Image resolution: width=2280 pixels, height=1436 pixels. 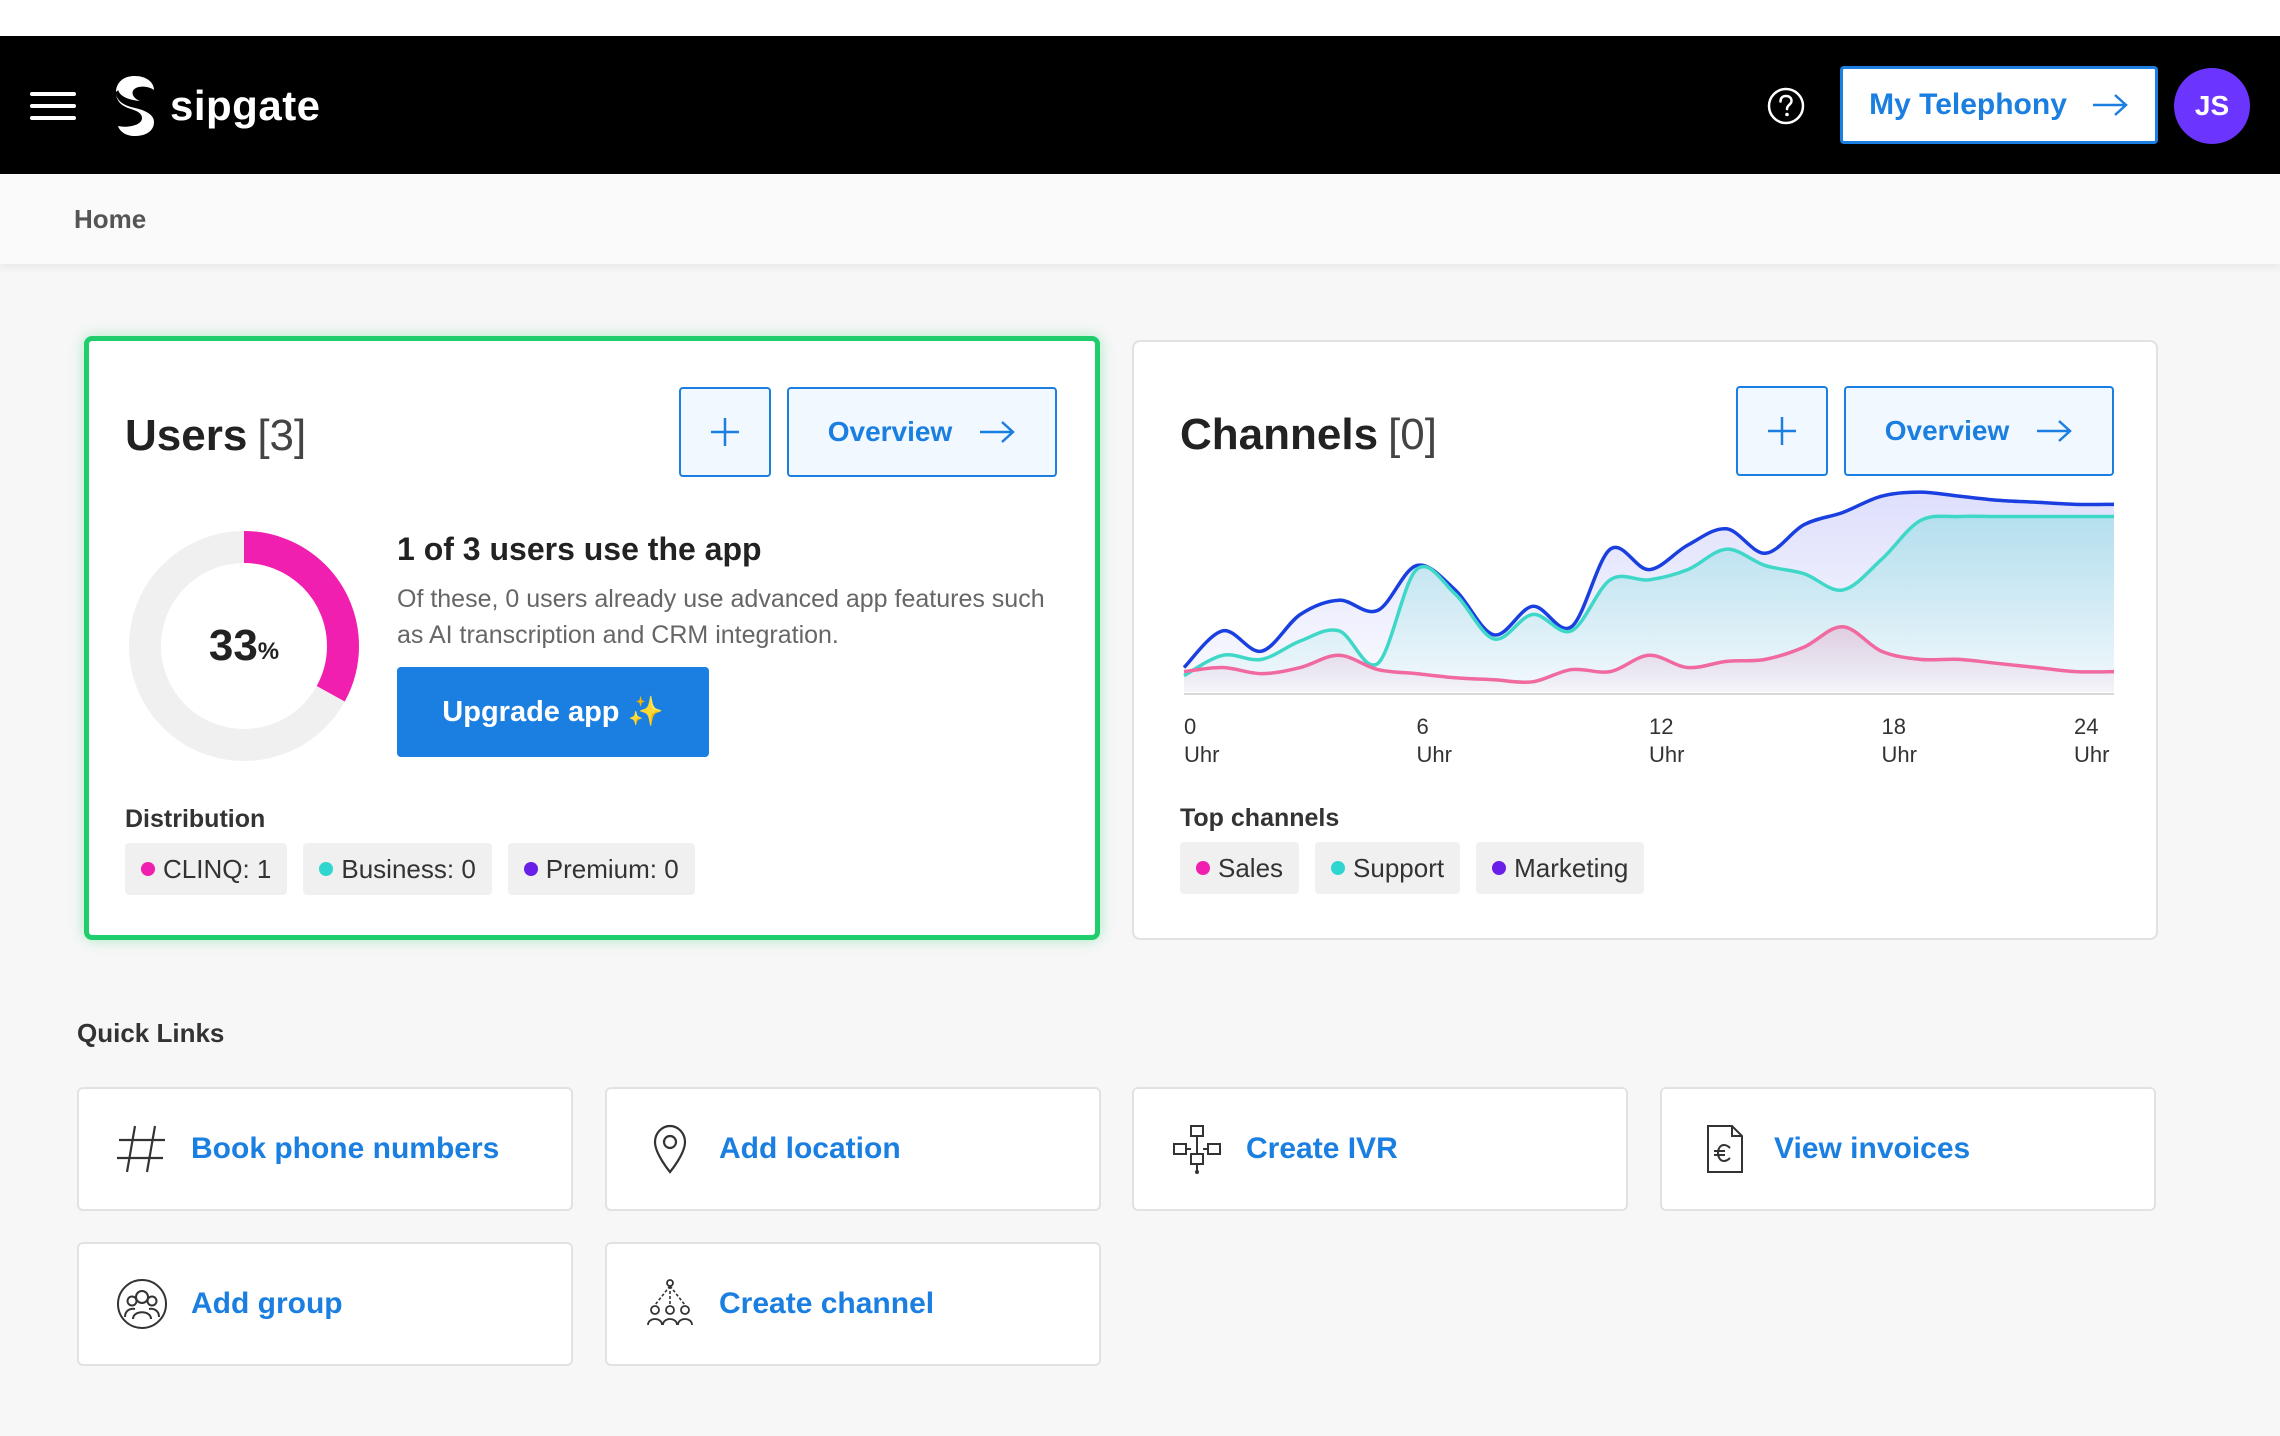 I want to click on user-avatar: JS, so click(x=2212, y=106).